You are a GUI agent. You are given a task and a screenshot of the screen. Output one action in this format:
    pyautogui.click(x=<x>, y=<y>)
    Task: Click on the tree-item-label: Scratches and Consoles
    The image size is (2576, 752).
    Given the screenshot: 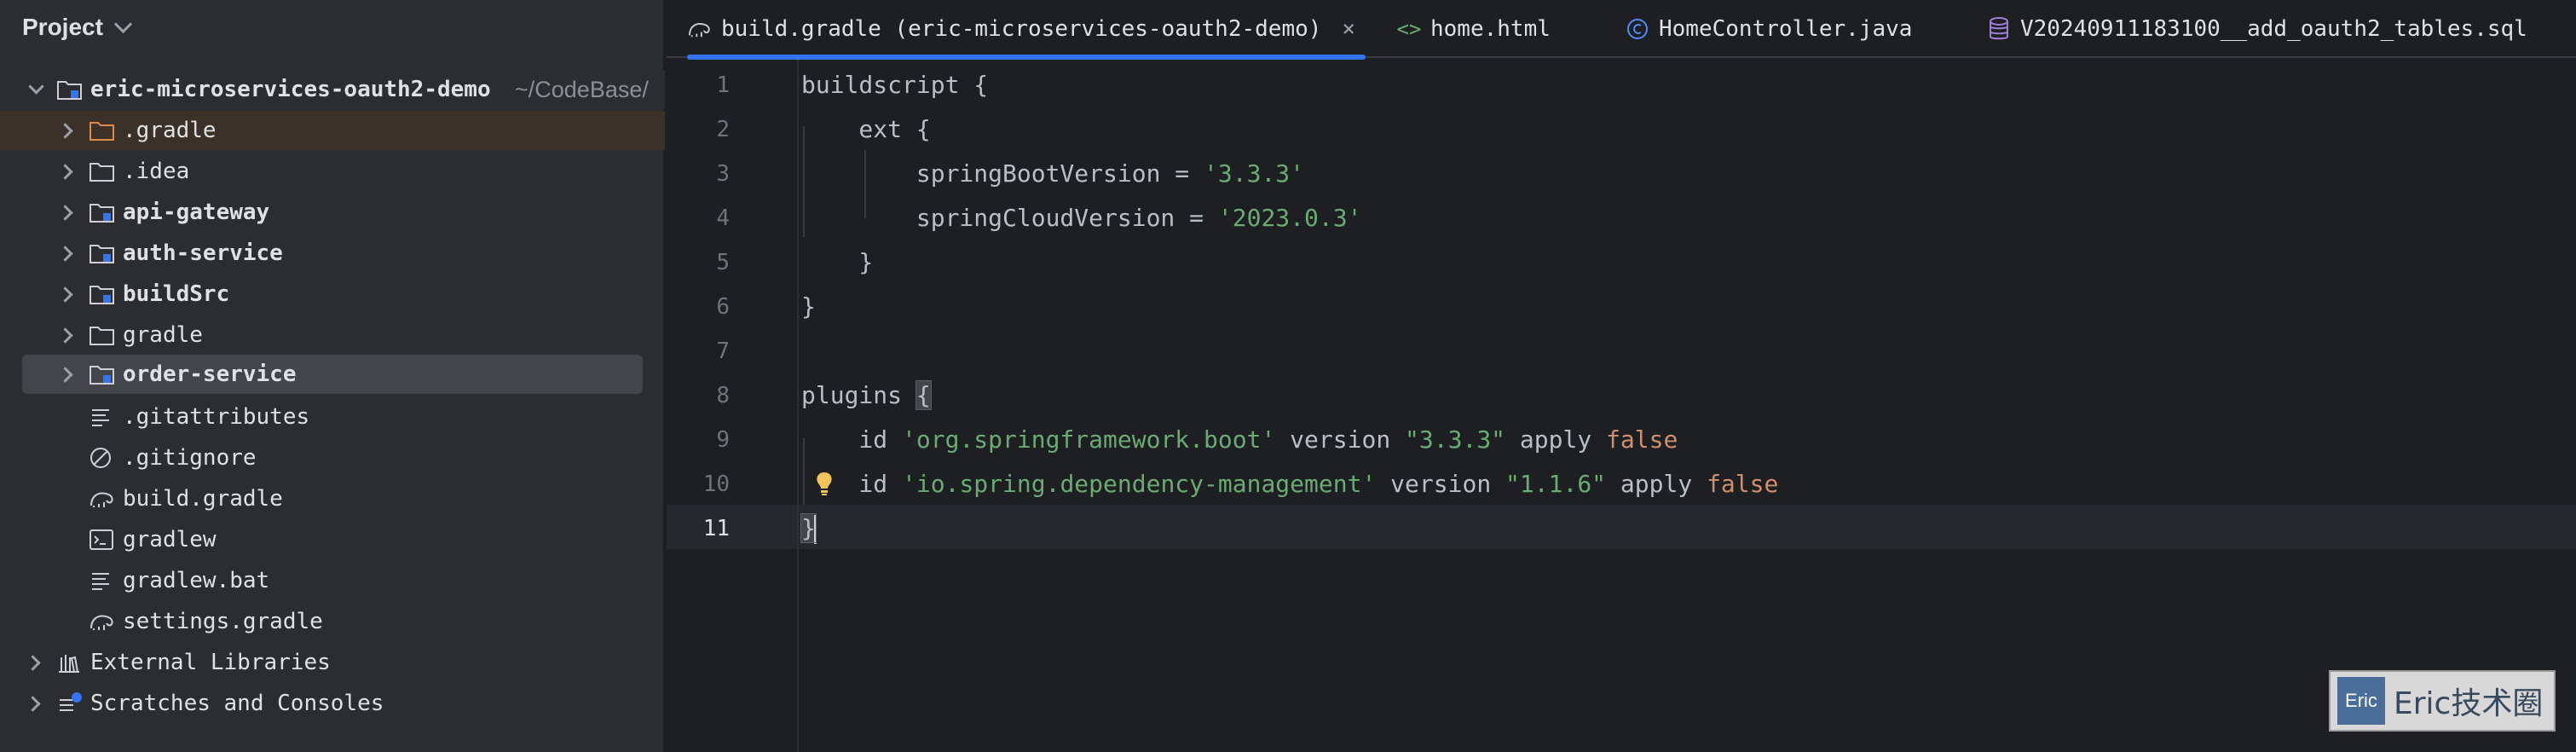 What is the action you would take?
    pyautogui.click(x=237, y=703)
    